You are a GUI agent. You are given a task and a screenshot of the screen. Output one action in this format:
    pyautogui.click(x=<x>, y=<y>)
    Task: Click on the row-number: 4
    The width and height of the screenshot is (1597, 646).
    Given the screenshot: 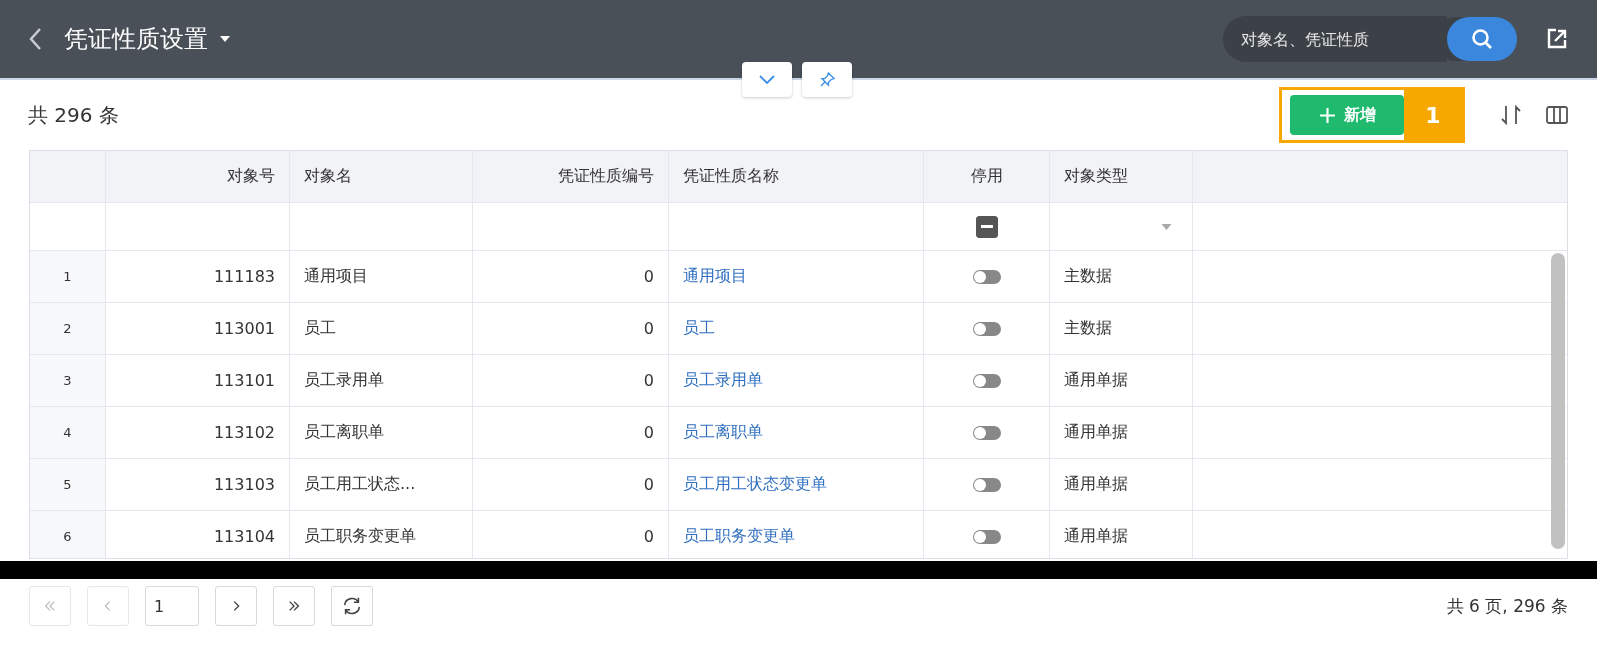 What is the action you would take?
    pyautogui.click(x=68, y=432)
    